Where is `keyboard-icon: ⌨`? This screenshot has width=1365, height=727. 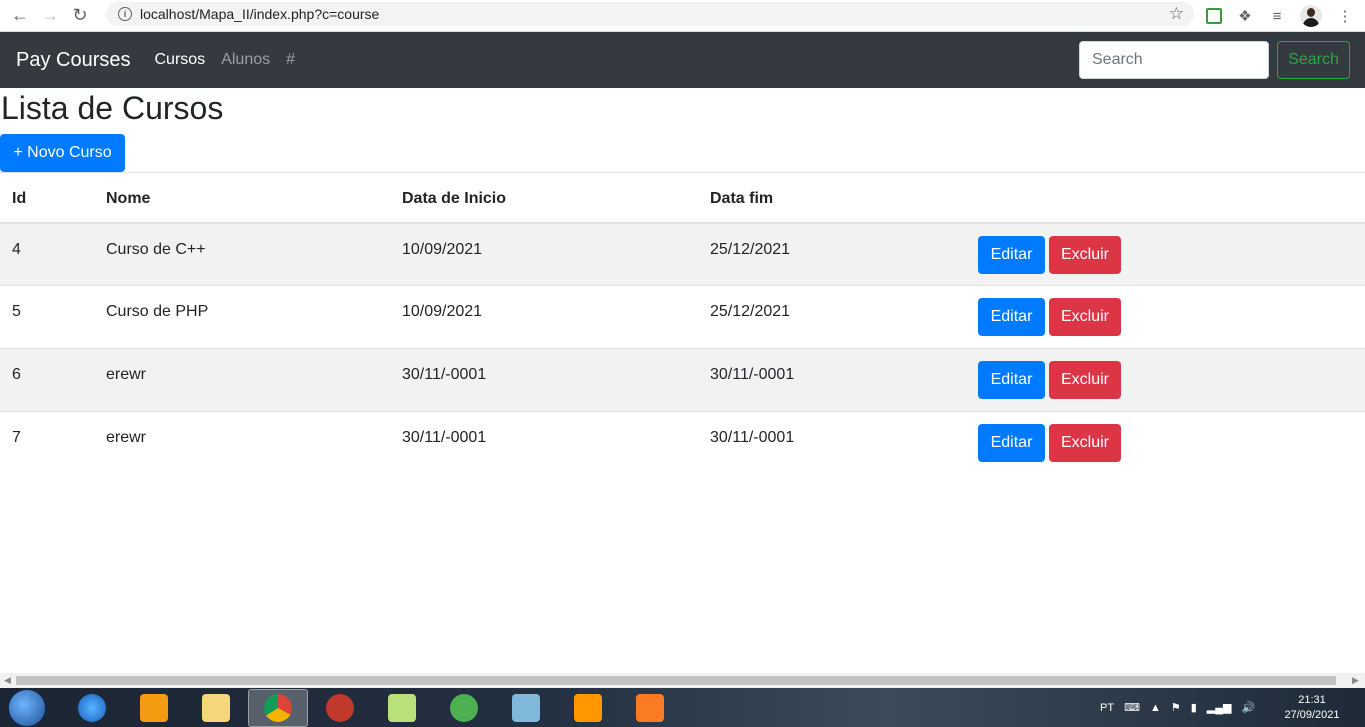 keyboard-icon: ⌨ is located at coordinates (1132, 707).